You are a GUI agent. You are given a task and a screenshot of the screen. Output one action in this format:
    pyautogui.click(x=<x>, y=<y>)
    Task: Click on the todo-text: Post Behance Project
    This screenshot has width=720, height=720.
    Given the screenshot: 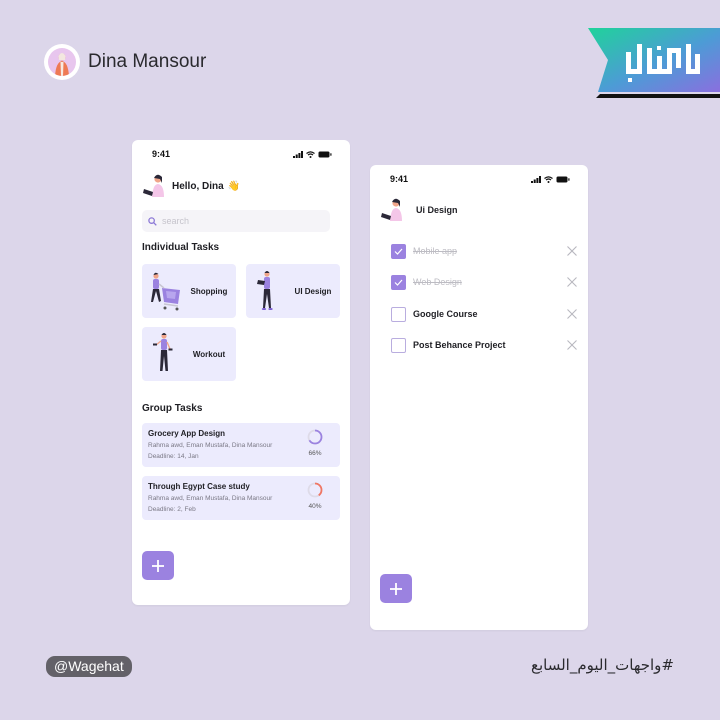 What is the action you would take?
    pyautogui.click(x=459, y=345)
    